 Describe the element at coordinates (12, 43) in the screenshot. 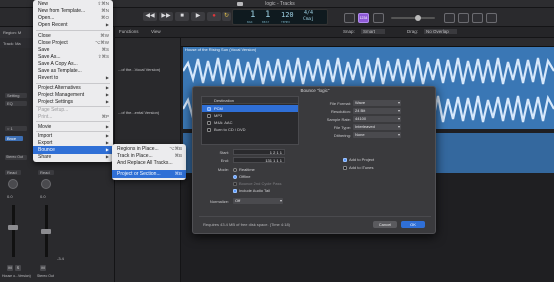

I see `track-label: Track: Ma` at that location.